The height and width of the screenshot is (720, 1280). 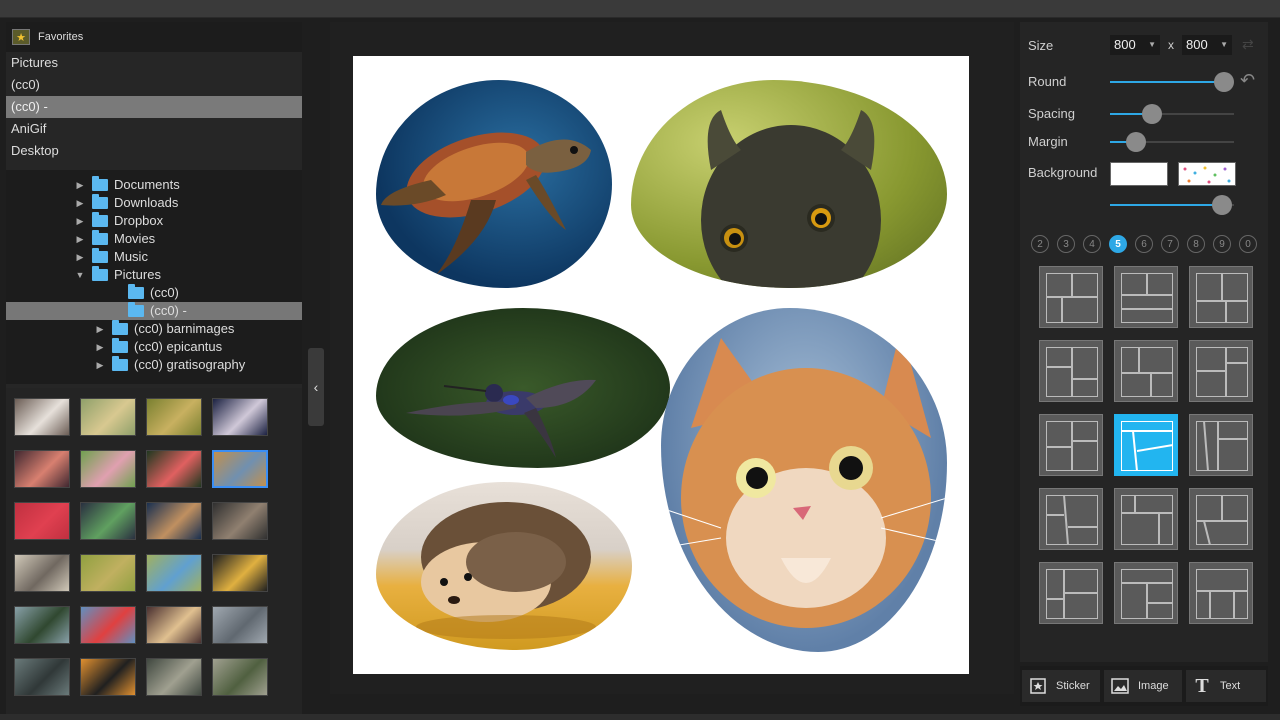 What do you see at coordinates (494, 184) in the screenshot?
I see `collage-cell-sea-turtle` at bounding box center [494, 184].